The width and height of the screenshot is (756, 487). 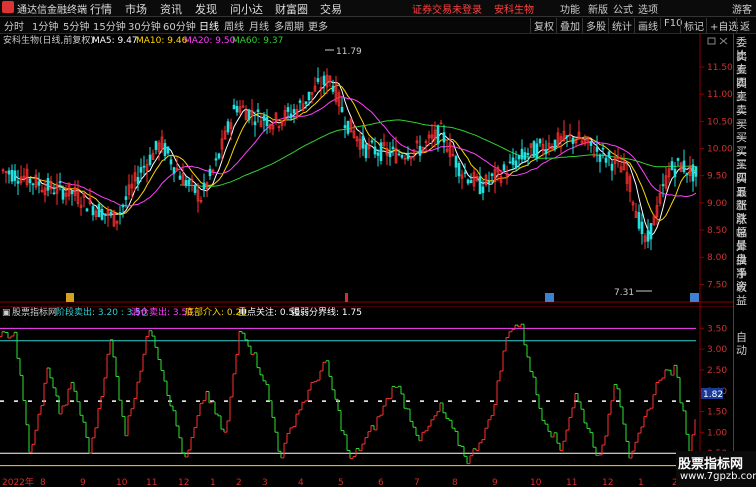 I want to click on price-tick-label: 10.50, so click(x=720, y=122).